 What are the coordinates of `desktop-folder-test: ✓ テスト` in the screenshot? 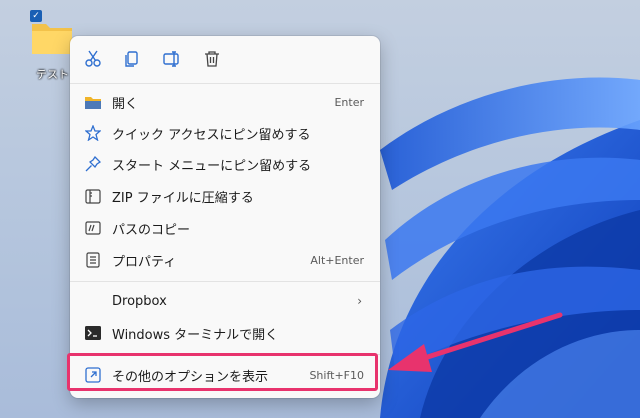 It's located at (52, 44).